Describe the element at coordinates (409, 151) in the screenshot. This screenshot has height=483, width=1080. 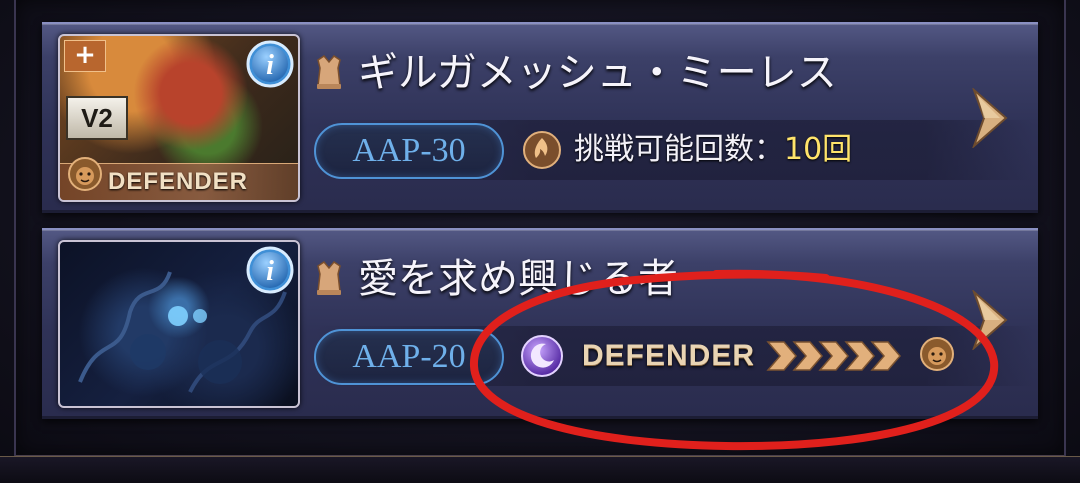
I see `aap-badge: AAP-30` at that location.